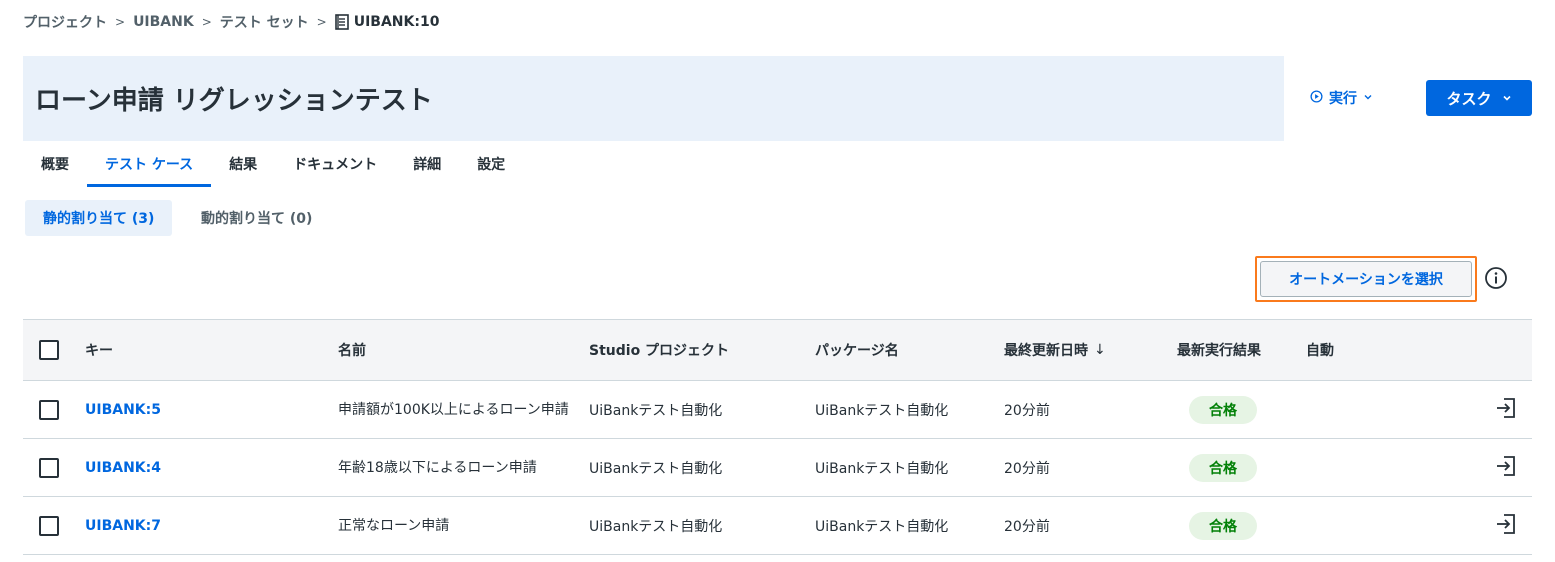  What do you see at coordinates (491, 165) in the screenshot?
I see `tab-settings: 設定` at bounding box center [491, 165].